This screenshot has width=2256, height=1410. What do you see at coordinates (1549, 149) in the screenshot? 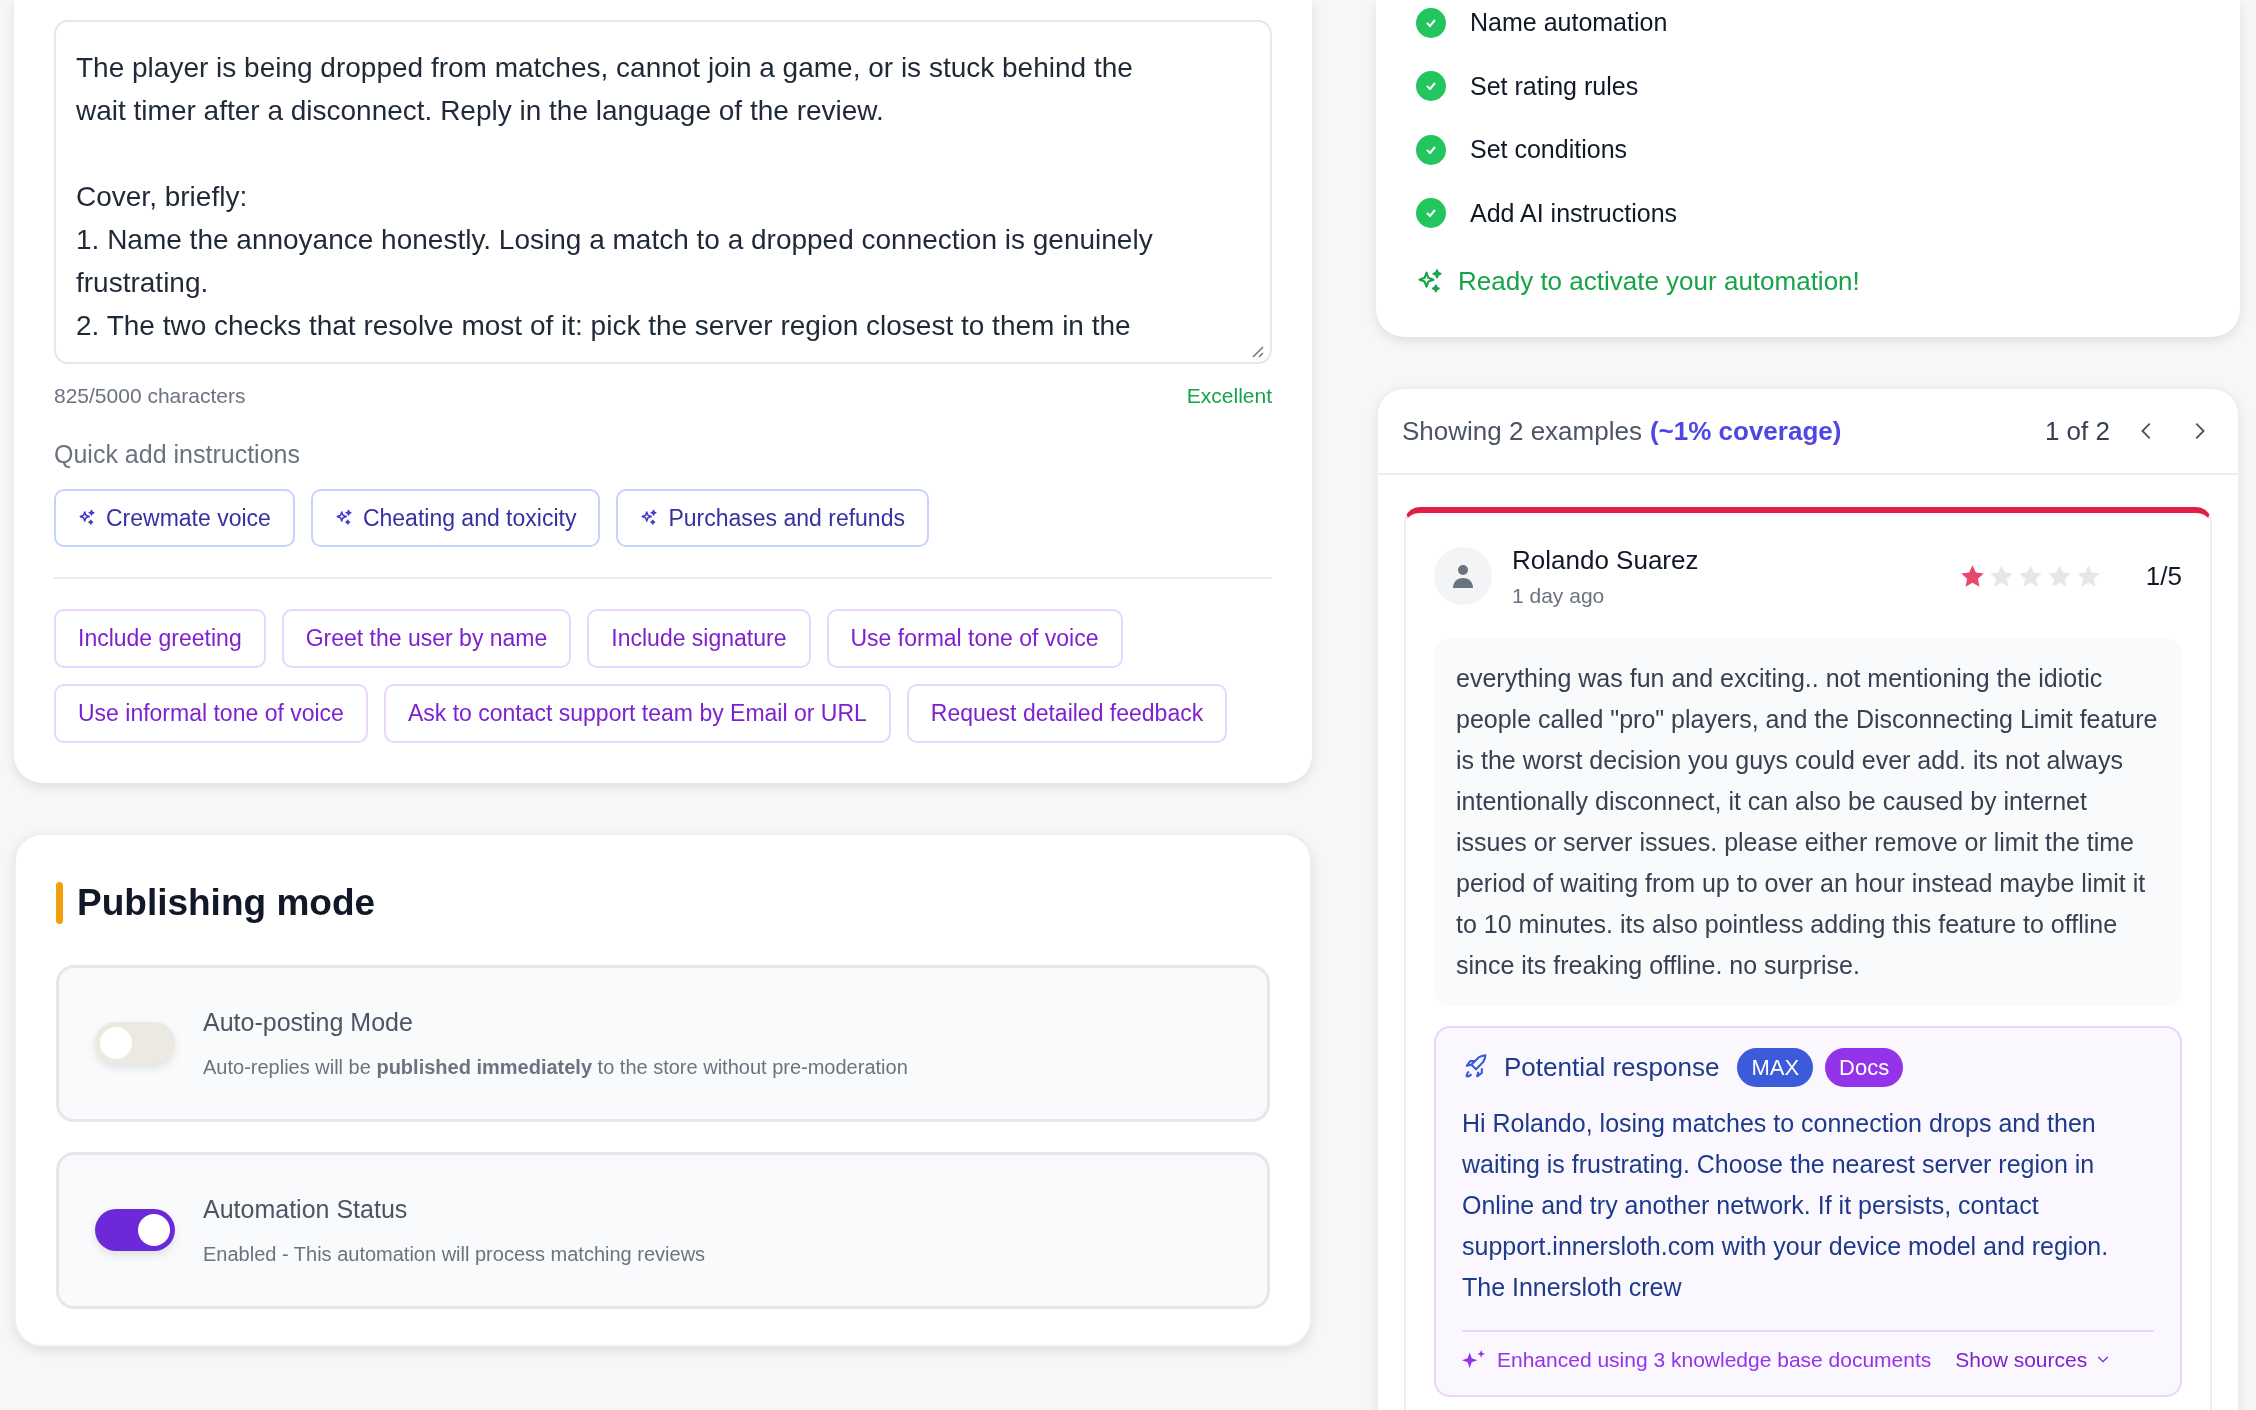
I see `step-label: Set conditions` at bounding box center [1549, 149].